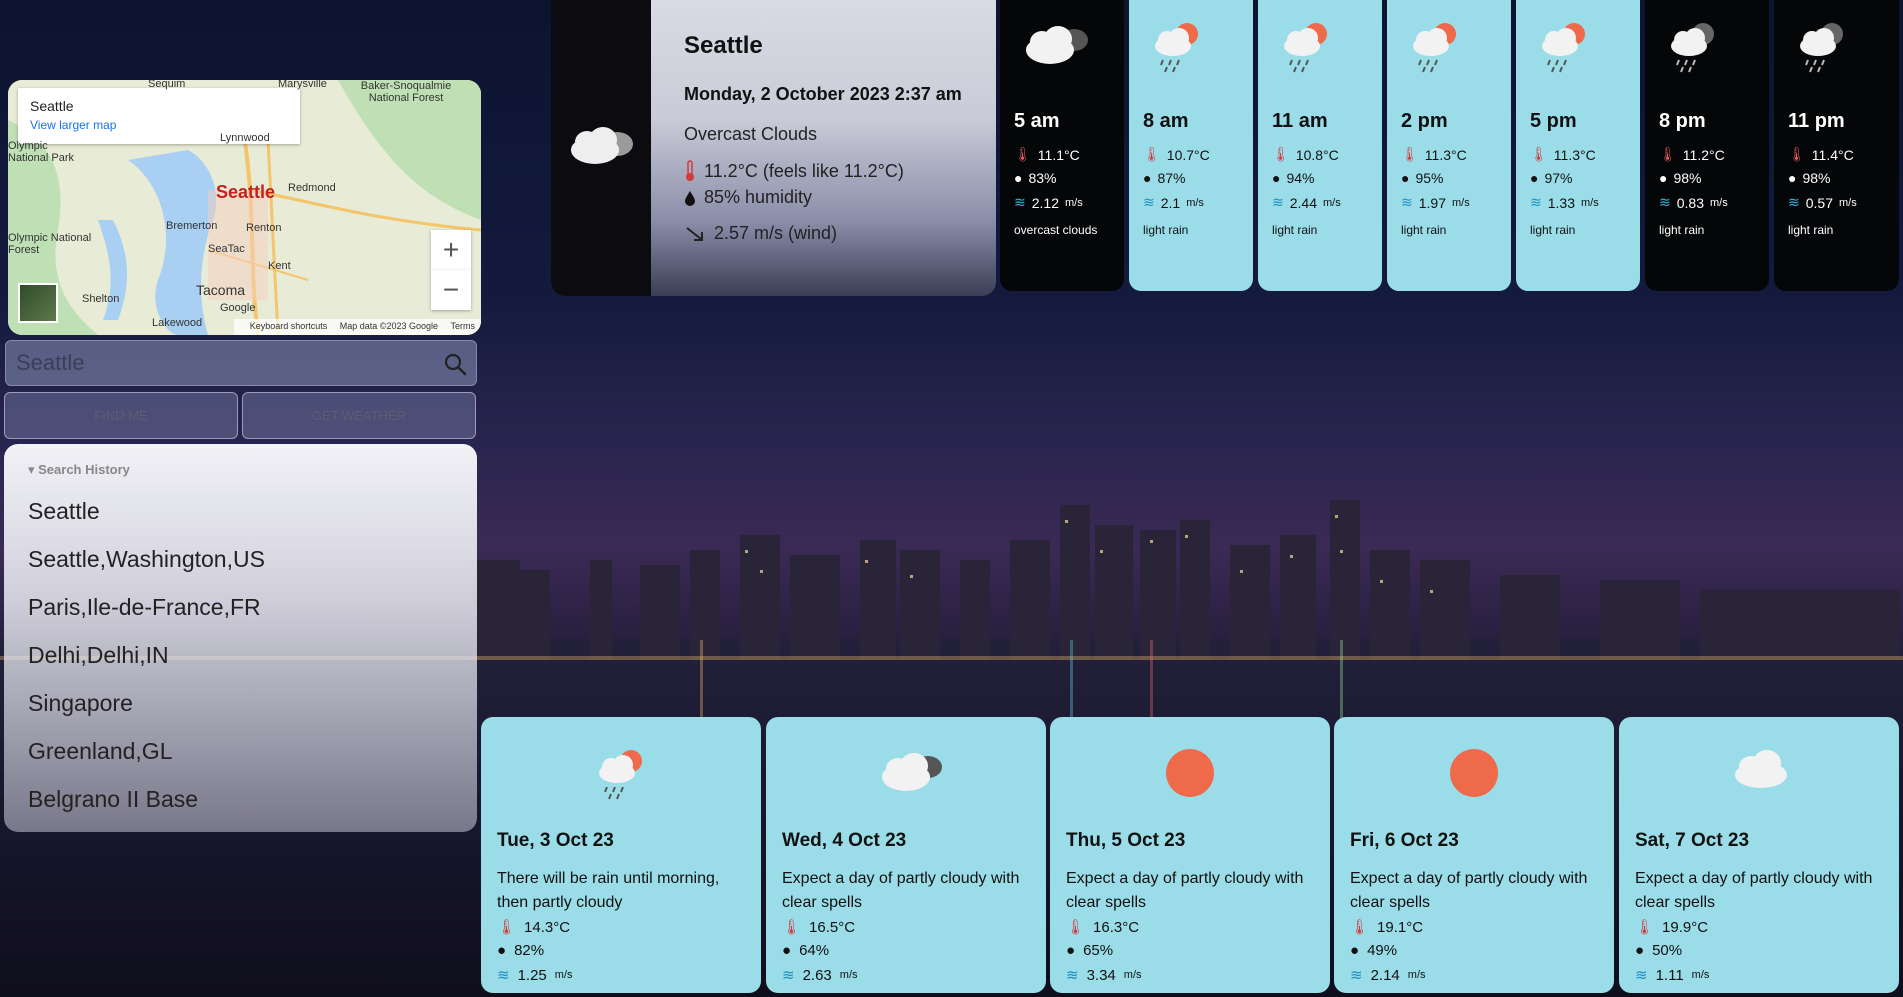  What do you see at coordinates (113, 799) in the screenshot?
I see `history-item: Belgrano II Base` at bounding box center [113, 799].